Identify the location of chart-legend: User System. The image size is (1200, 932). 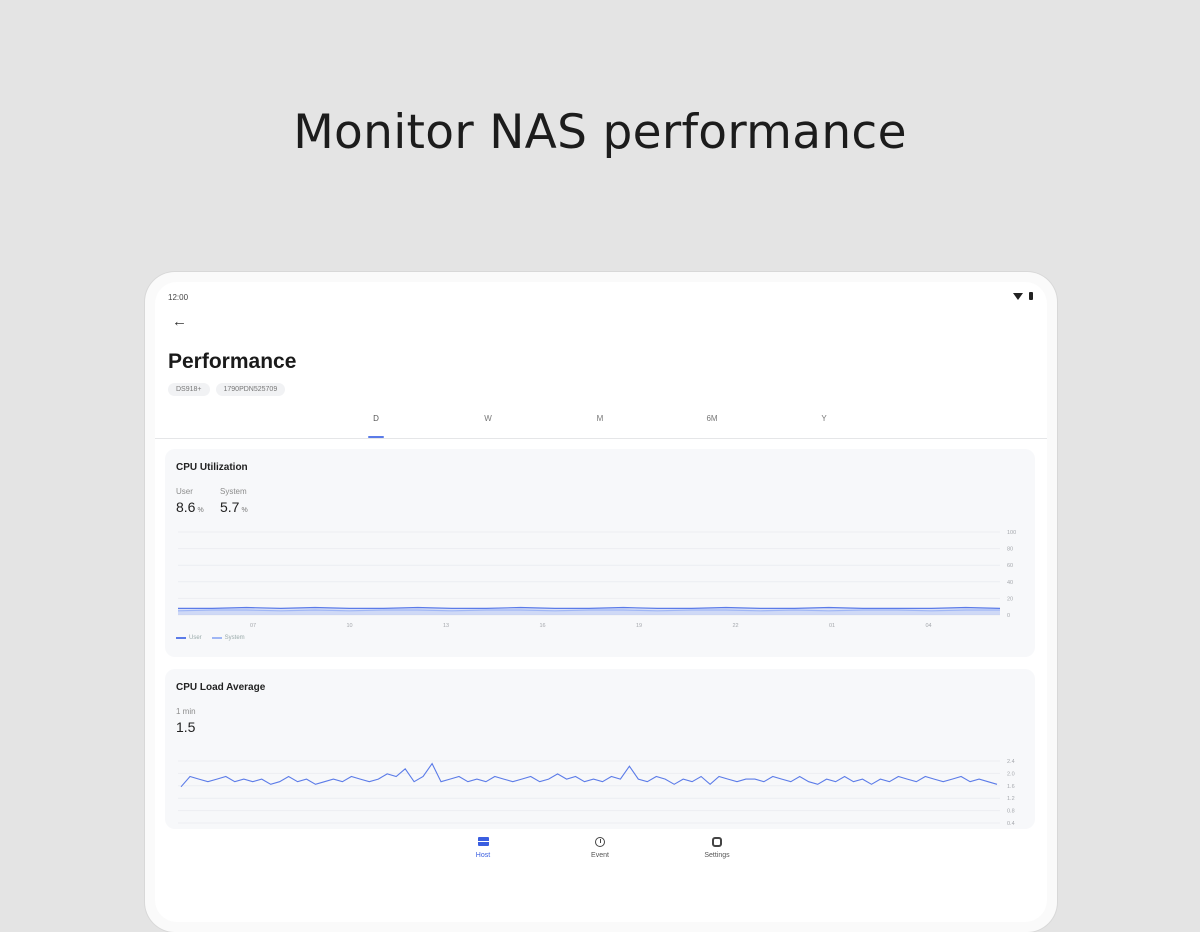
(210, 638).